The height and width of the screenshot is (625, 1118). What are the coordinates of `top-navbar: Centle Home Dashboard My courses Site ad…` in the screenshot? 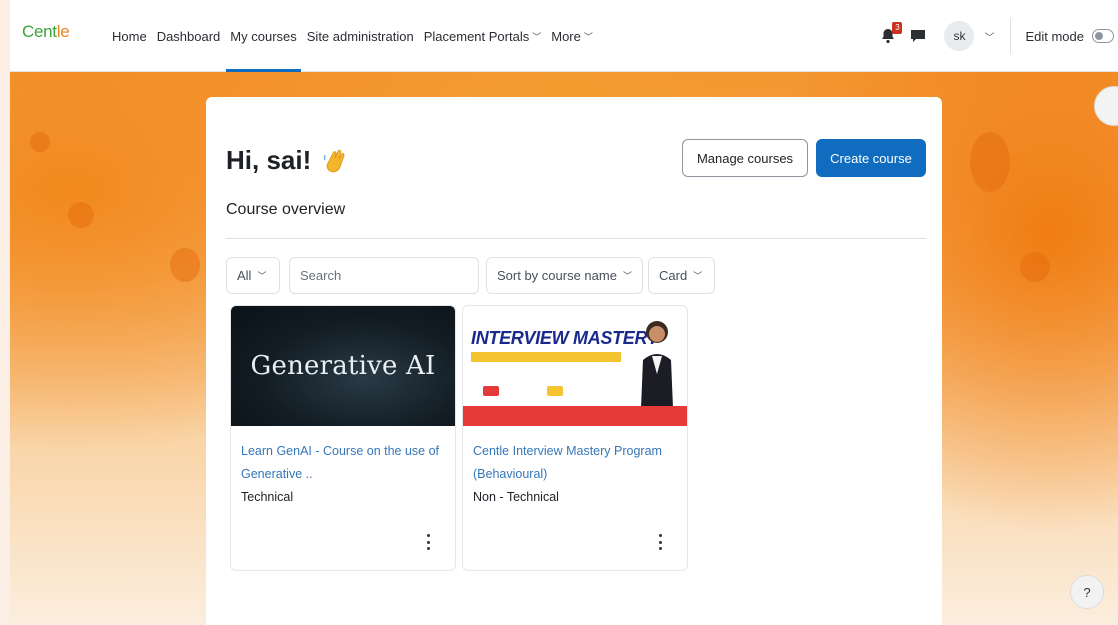 It's located at (564, 36).